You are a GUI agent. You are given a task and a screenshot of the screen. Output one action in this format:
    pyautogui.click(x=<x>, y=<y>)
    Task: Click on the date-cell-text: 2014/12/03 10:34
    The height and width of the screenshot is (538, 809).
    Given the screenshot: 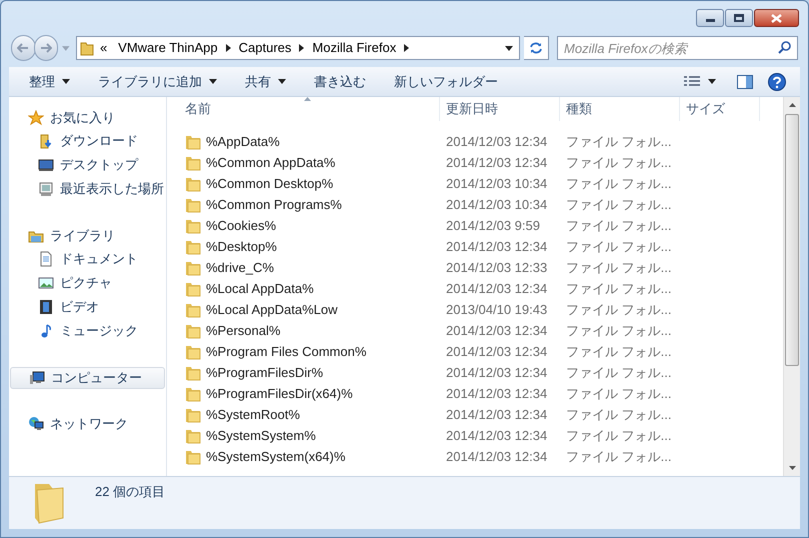 What is the action you would take?
    pyautogui.click(x=496, y=205)
    